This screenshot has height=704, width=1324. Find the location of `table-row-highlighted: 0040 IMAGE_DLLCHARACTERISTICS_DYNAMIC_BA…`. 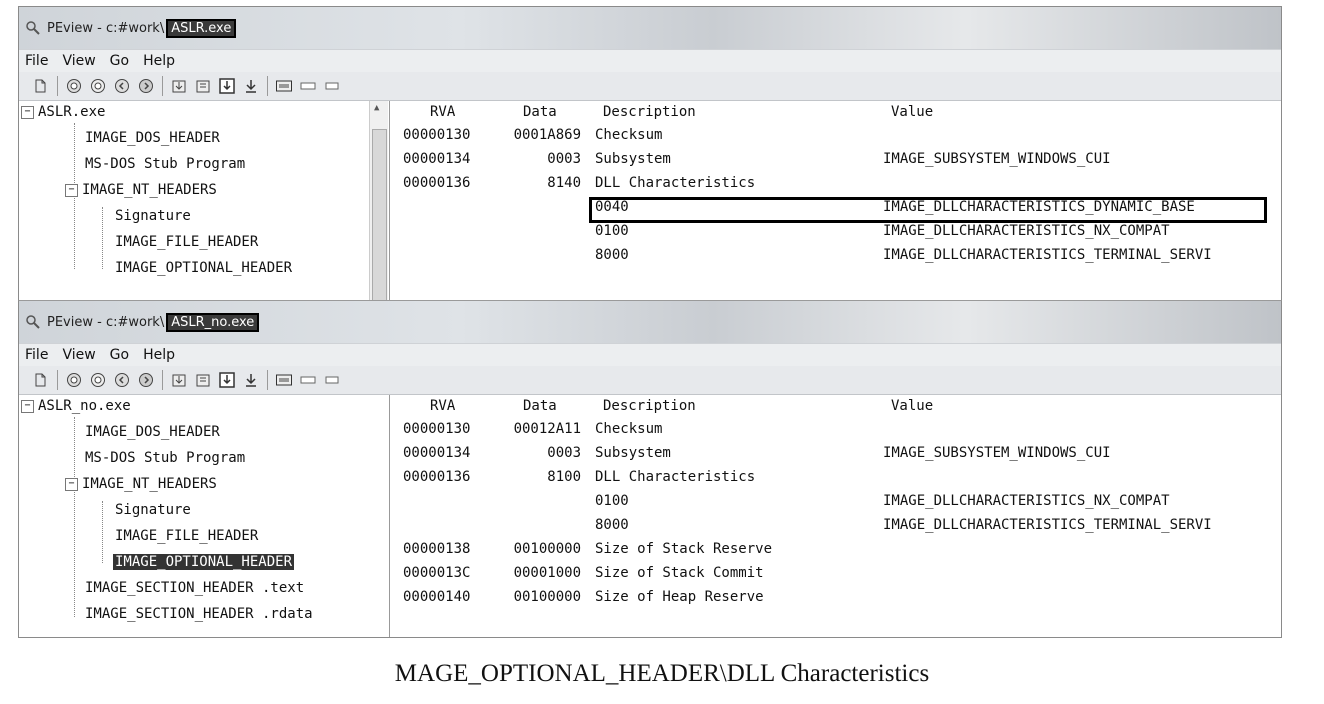

table-row-highlighted: 0040 IMAGE_DLLCHARACTERISTICS_DYNAMIC_BA… is located at coordinates (842, 207).